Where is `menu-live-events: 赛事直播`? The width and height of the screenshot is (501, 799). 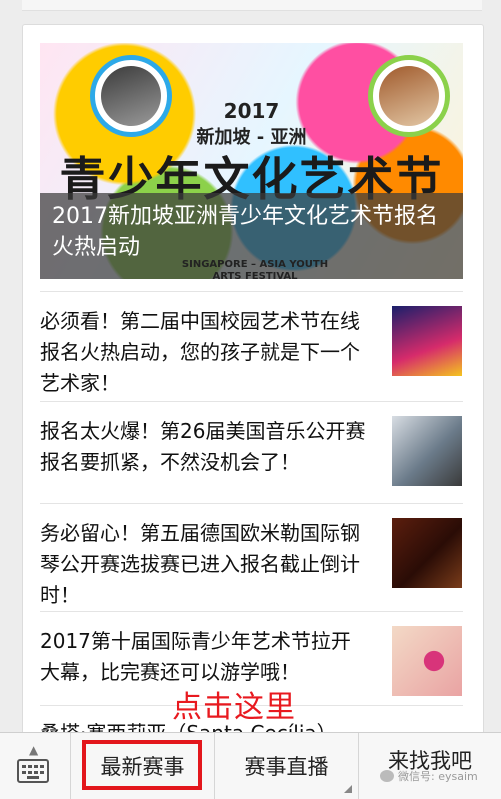 menu-live-events: 赛事直播 is located at coordinates (287, 766).